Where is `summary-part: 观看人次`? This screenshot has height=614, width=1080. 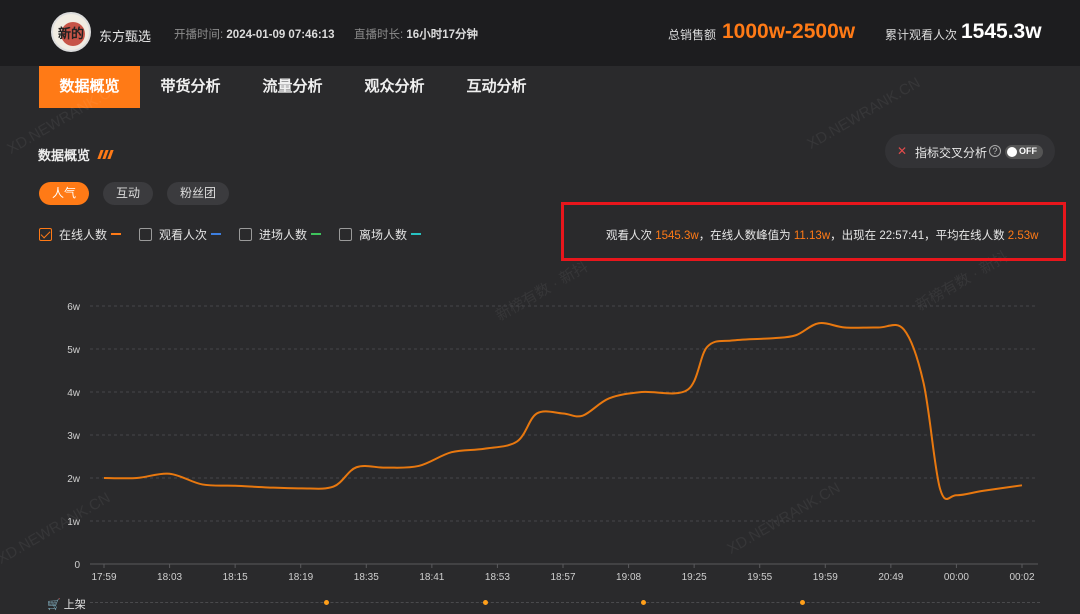
summary-part: 观看人次 is located at coordinates (631, 236).